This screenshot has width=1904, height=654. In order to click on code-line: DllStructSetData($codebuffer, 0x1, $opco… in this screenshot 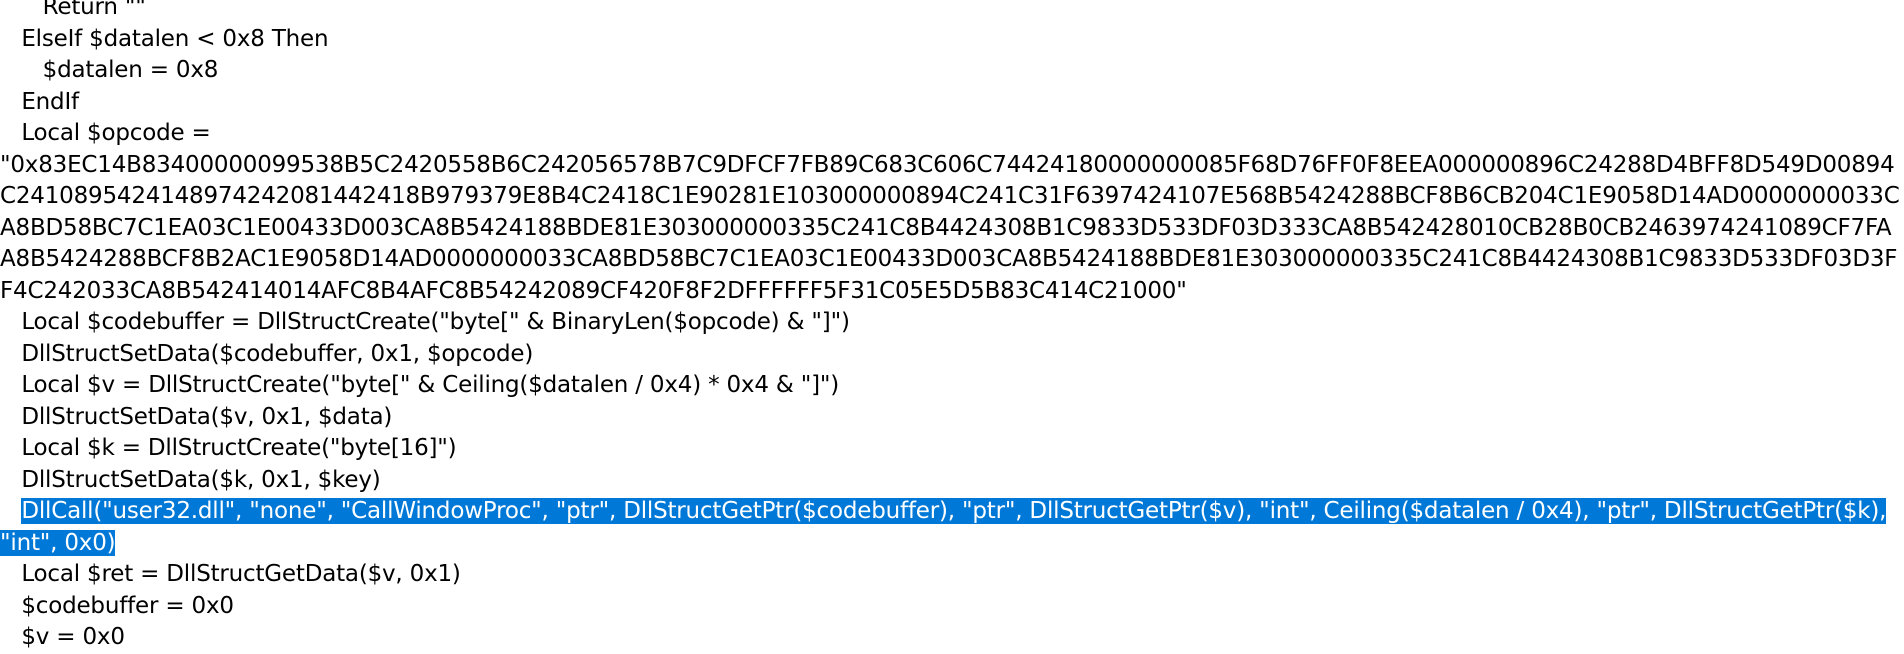, I will do `click(267, 353)`.